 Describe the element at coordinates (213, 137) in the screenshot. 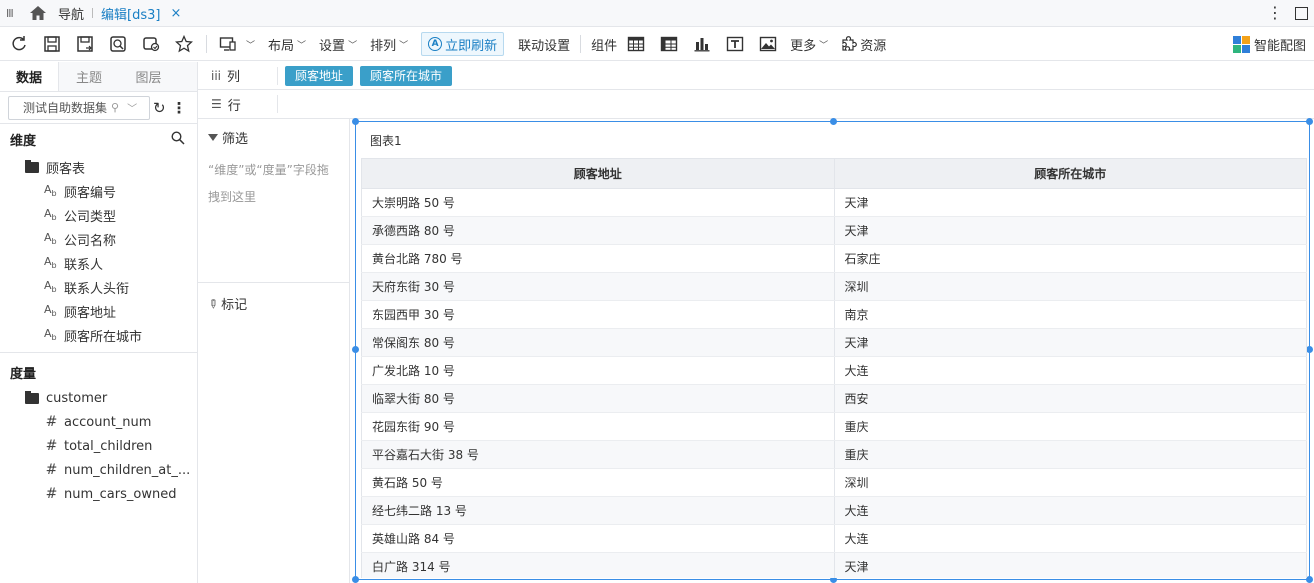

I see `filter-icon` at that location.